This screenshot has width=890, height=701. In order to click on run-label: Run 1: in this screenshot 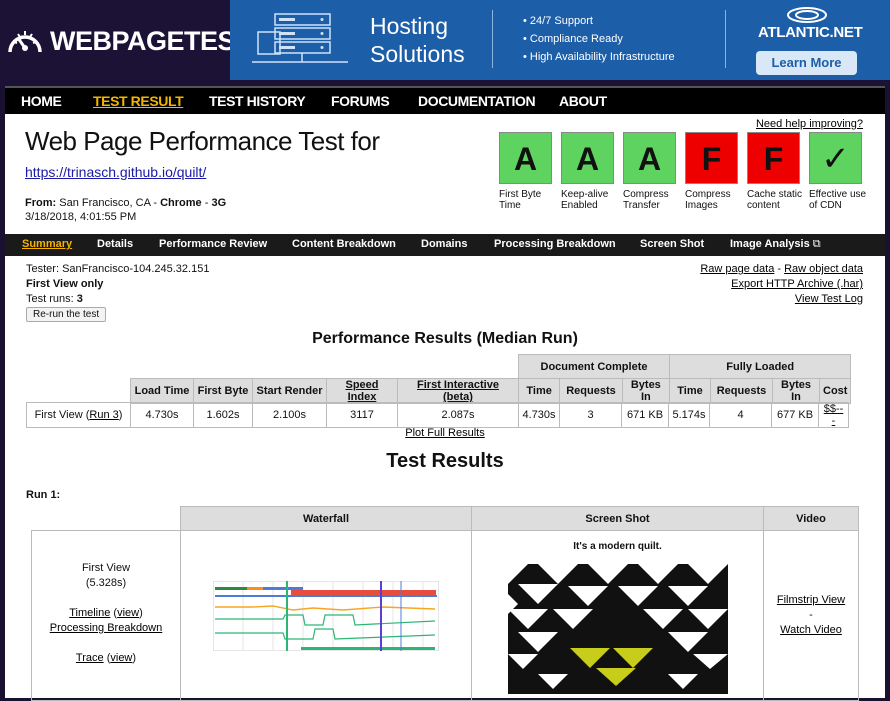, I will do `click(43, 495)`.